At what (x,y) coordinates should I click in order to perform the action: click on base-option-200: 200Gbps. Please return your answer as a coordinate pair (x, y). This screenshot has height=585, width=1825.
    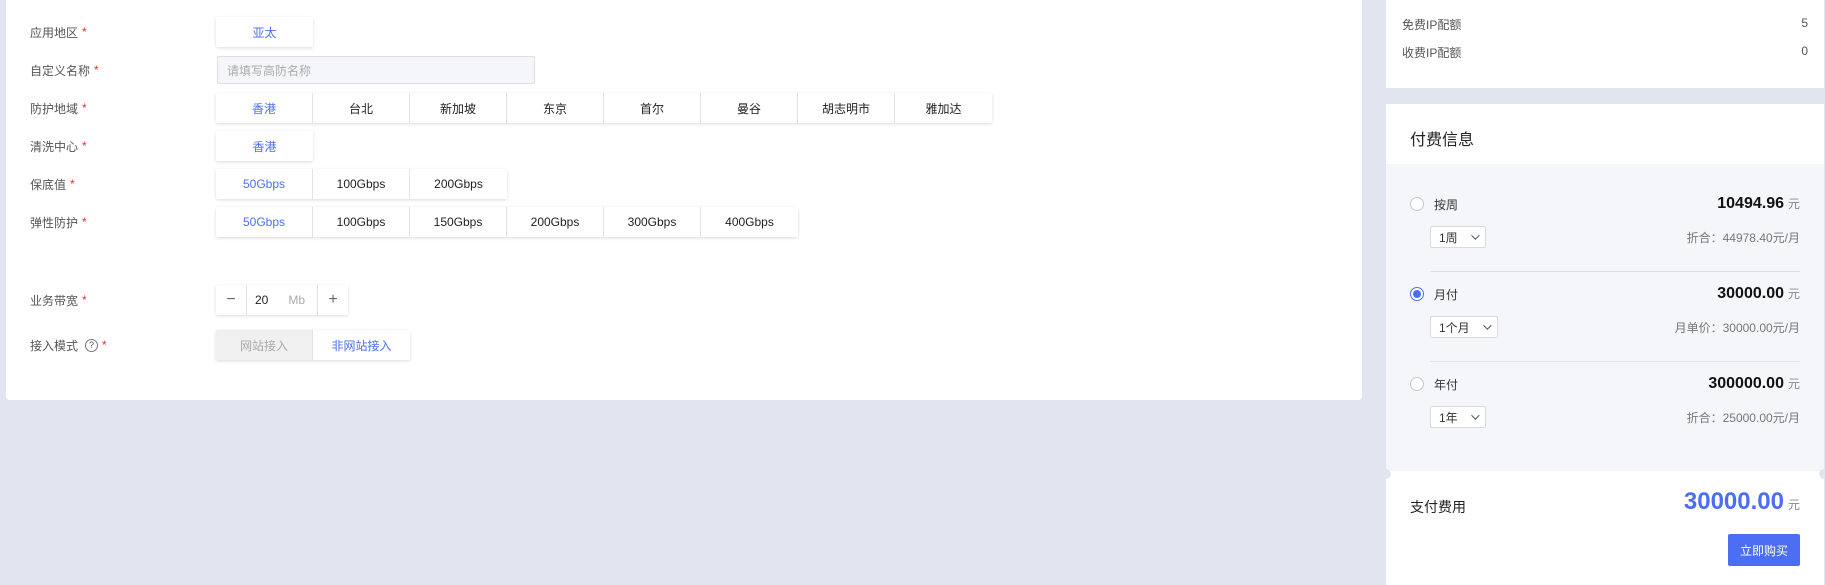
    Looking at the image, I should click on (458, 184).